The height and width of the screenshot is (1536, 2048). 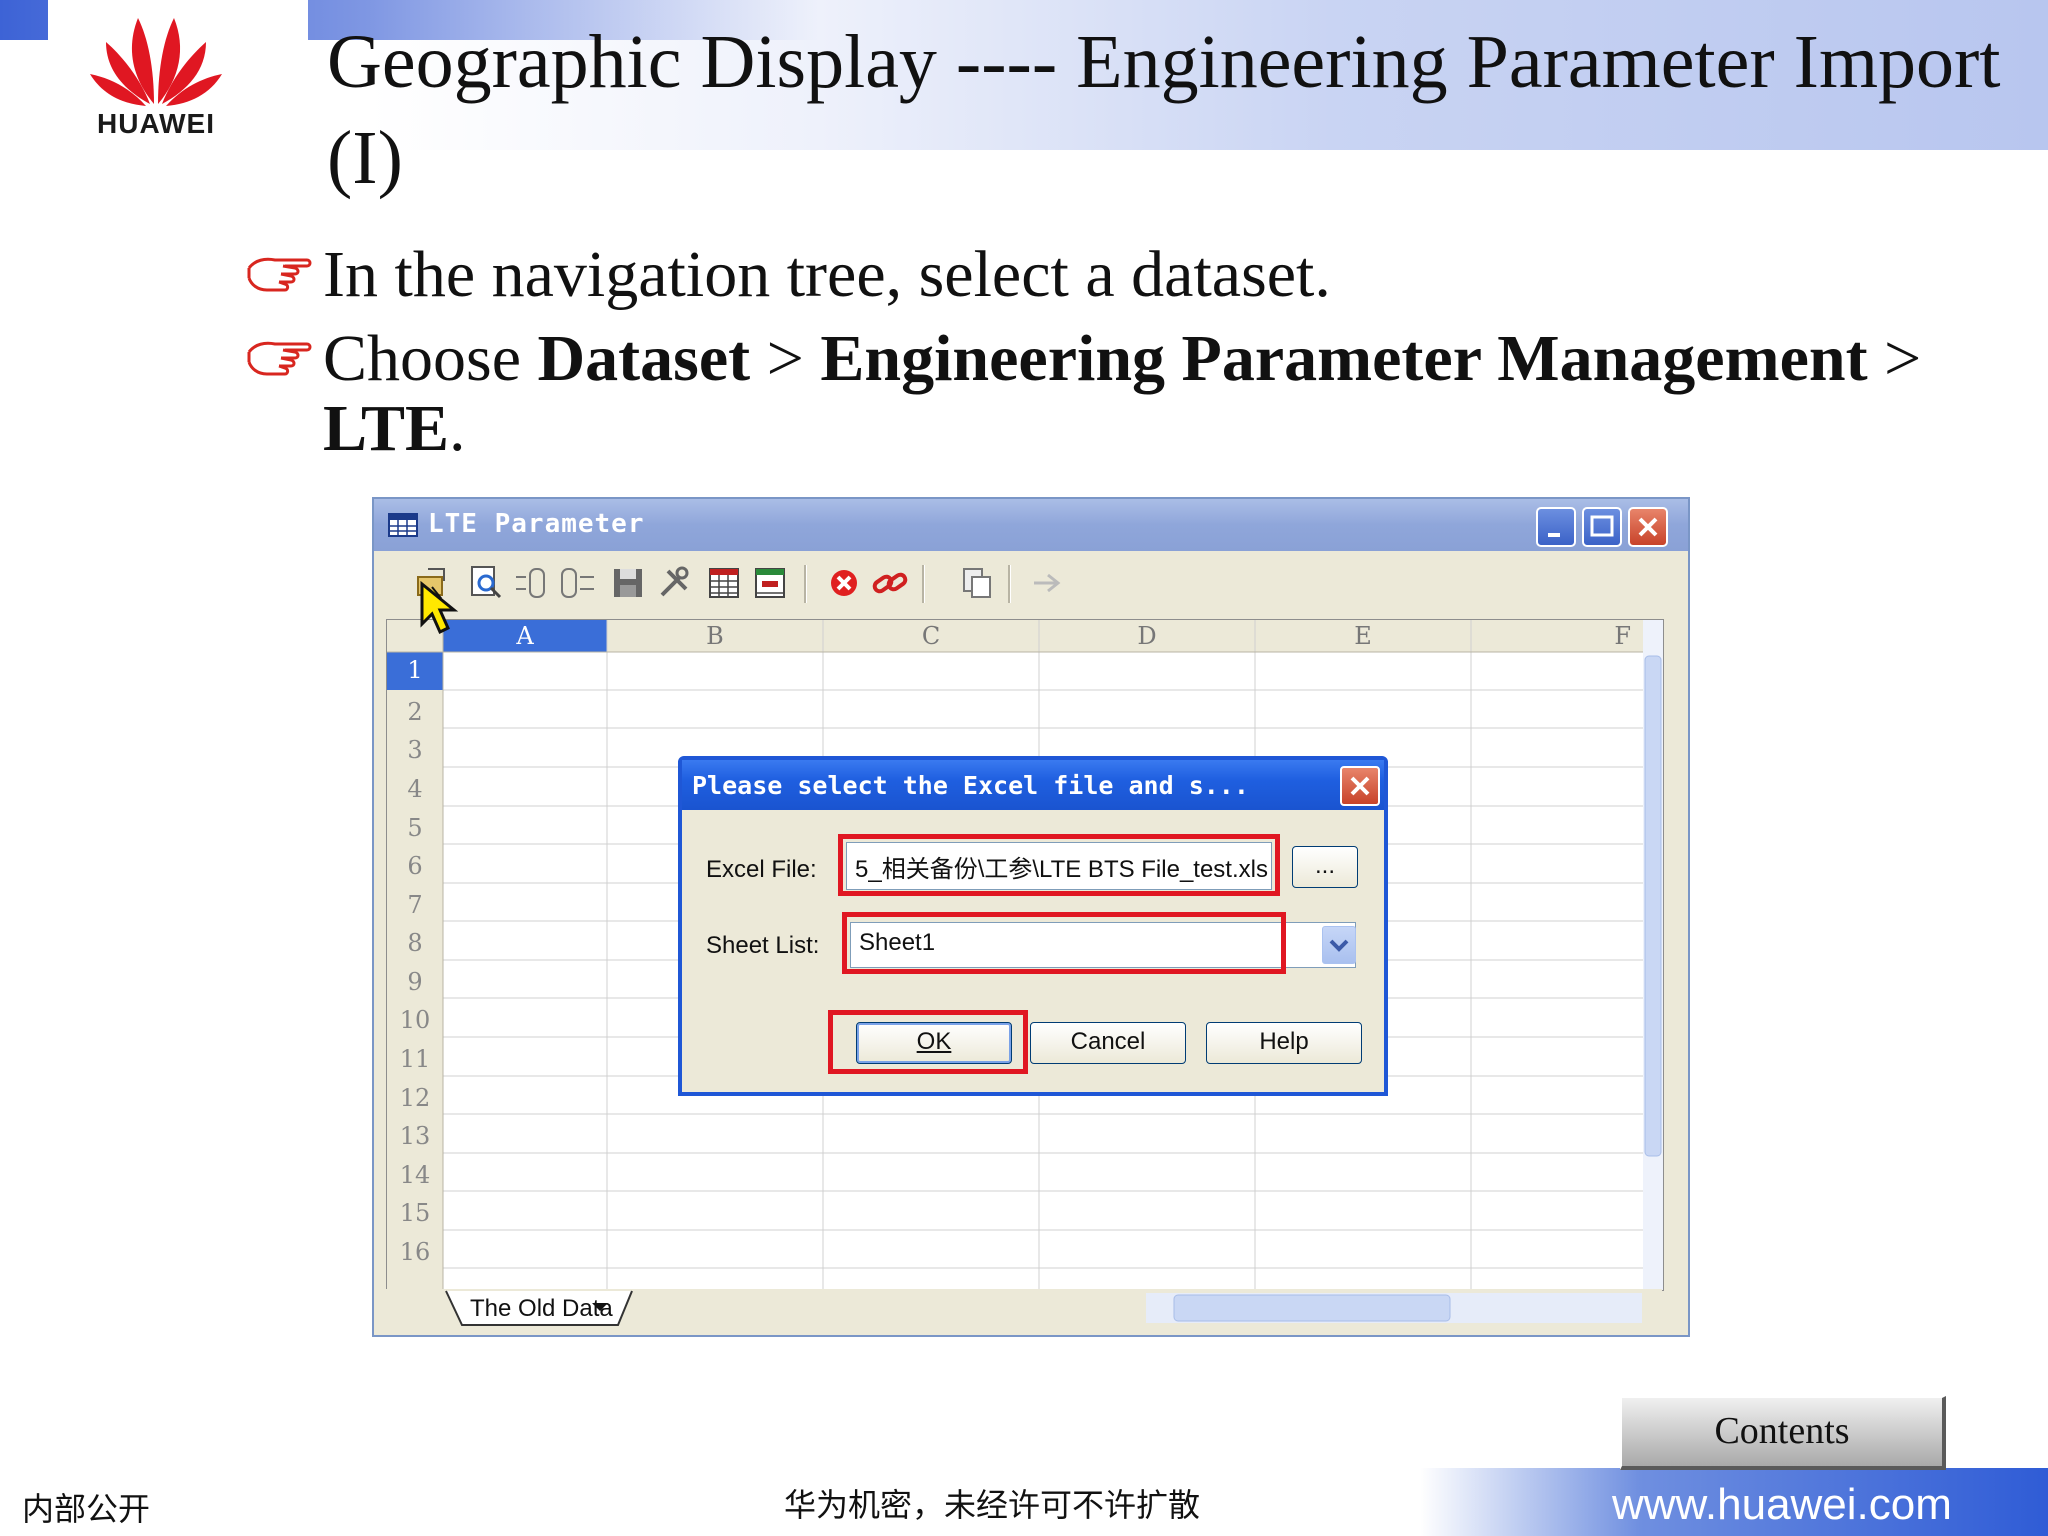 What do you see at coordinates (430, 358) in the screenshot?
I see `bullet-2-prefix: Choose` at bounding box center [430, 358].